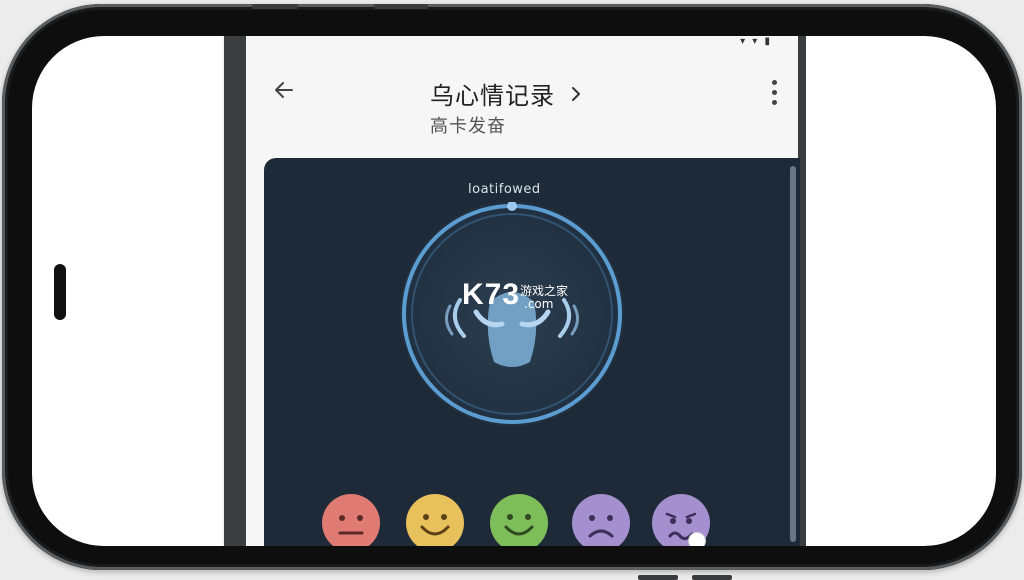 The width and height of the screenshot is (1024, 580). I want to click on page-subtitle: 高卡发奋, so click(468, 126).